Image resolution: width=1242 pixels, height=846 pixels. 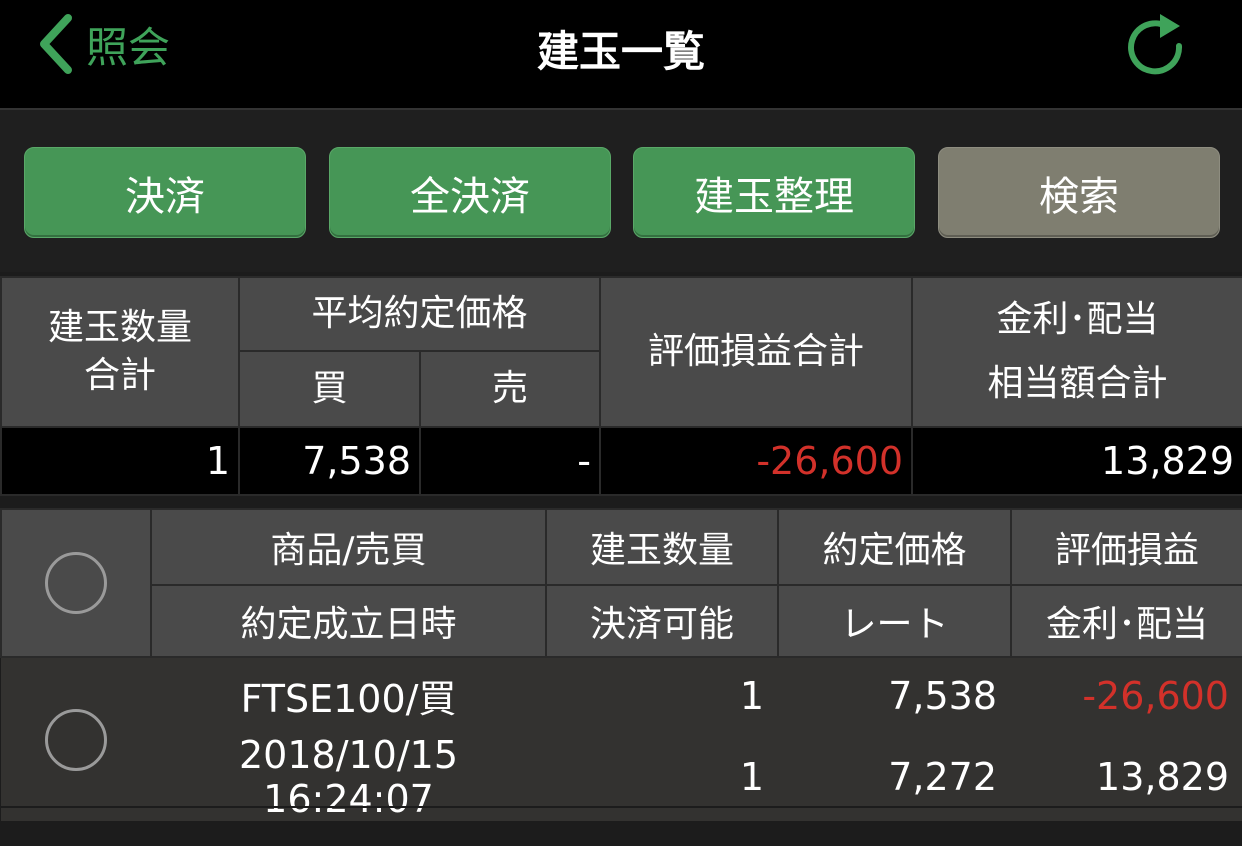 I want to click on header-qty: 建玉数量, so click(x=662, y=547).